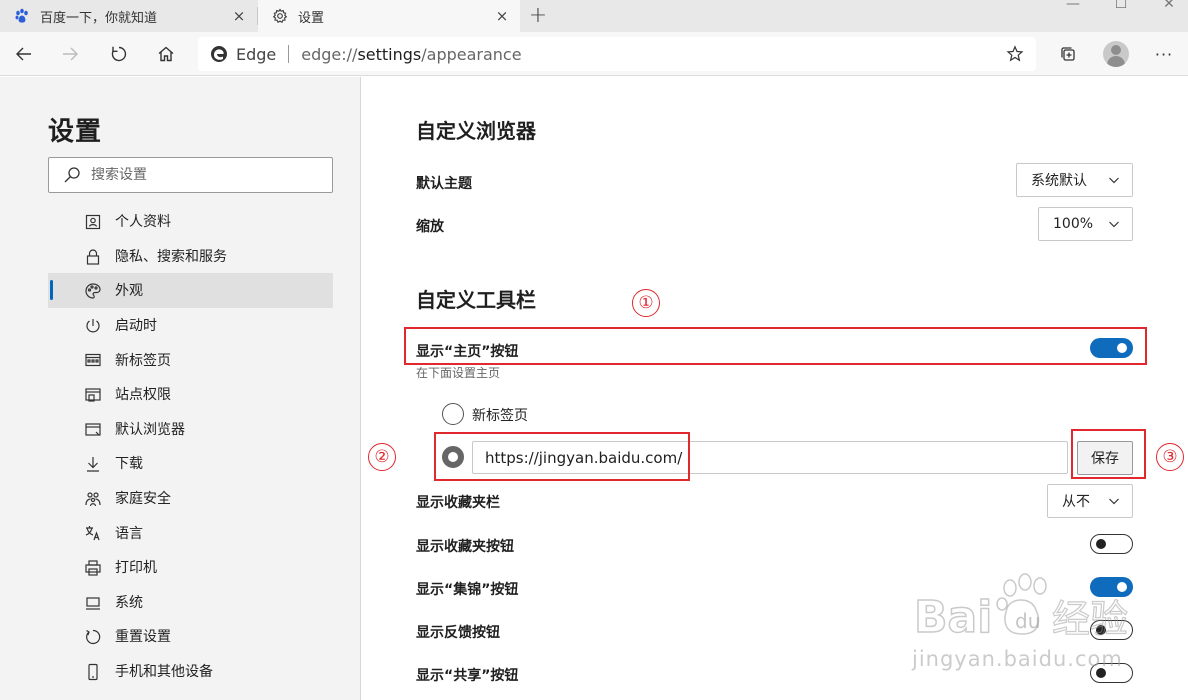 Image resolution: width=1188 pixels, height=700 pixels. What do you see at coordinates (201, 175) in the screenshot?
I see `search-input` at bounding box center [201, 175].